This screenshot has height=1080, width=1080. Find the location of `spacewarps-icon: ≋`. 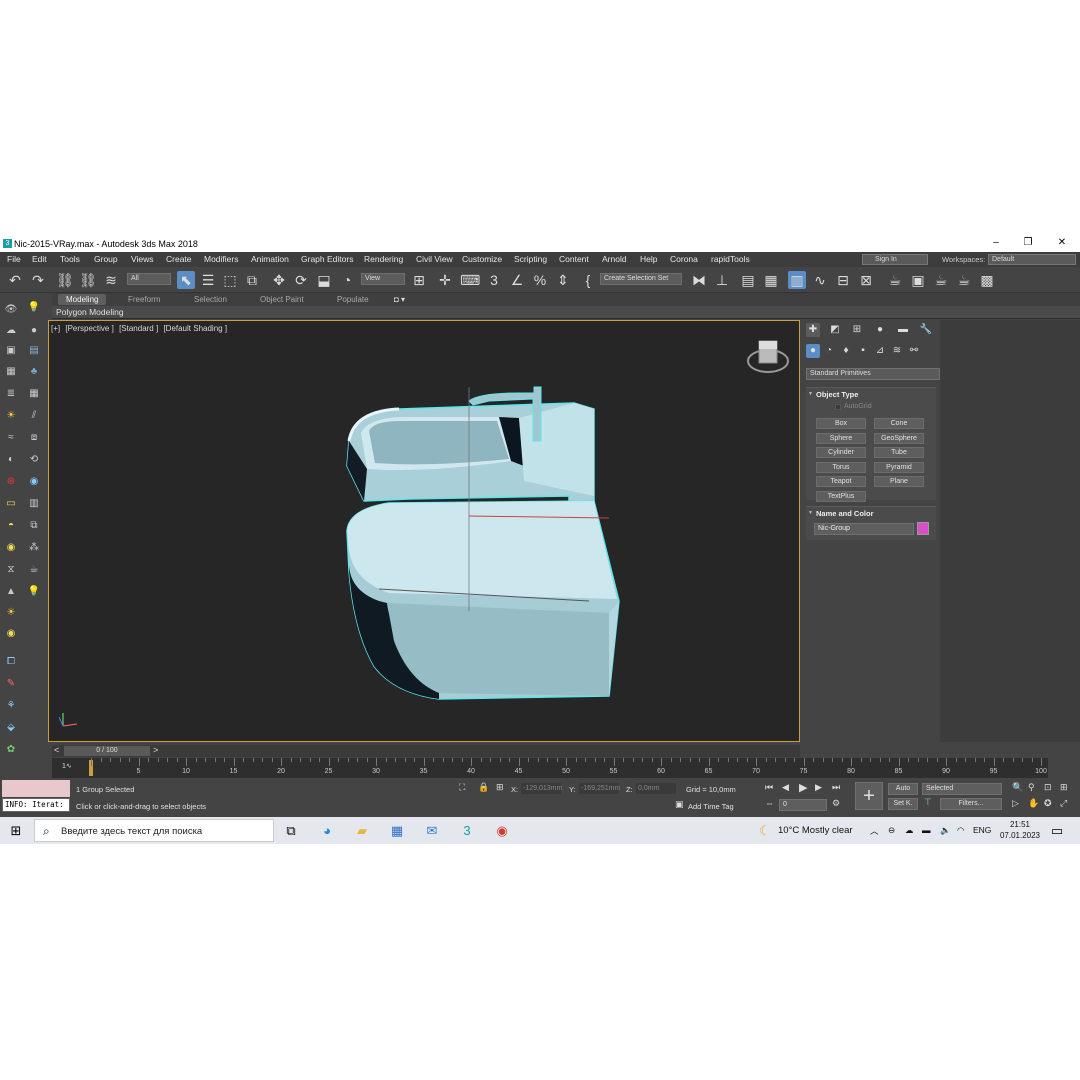

spacewarps-icon: ≋ is located at coordinates (897, 351).